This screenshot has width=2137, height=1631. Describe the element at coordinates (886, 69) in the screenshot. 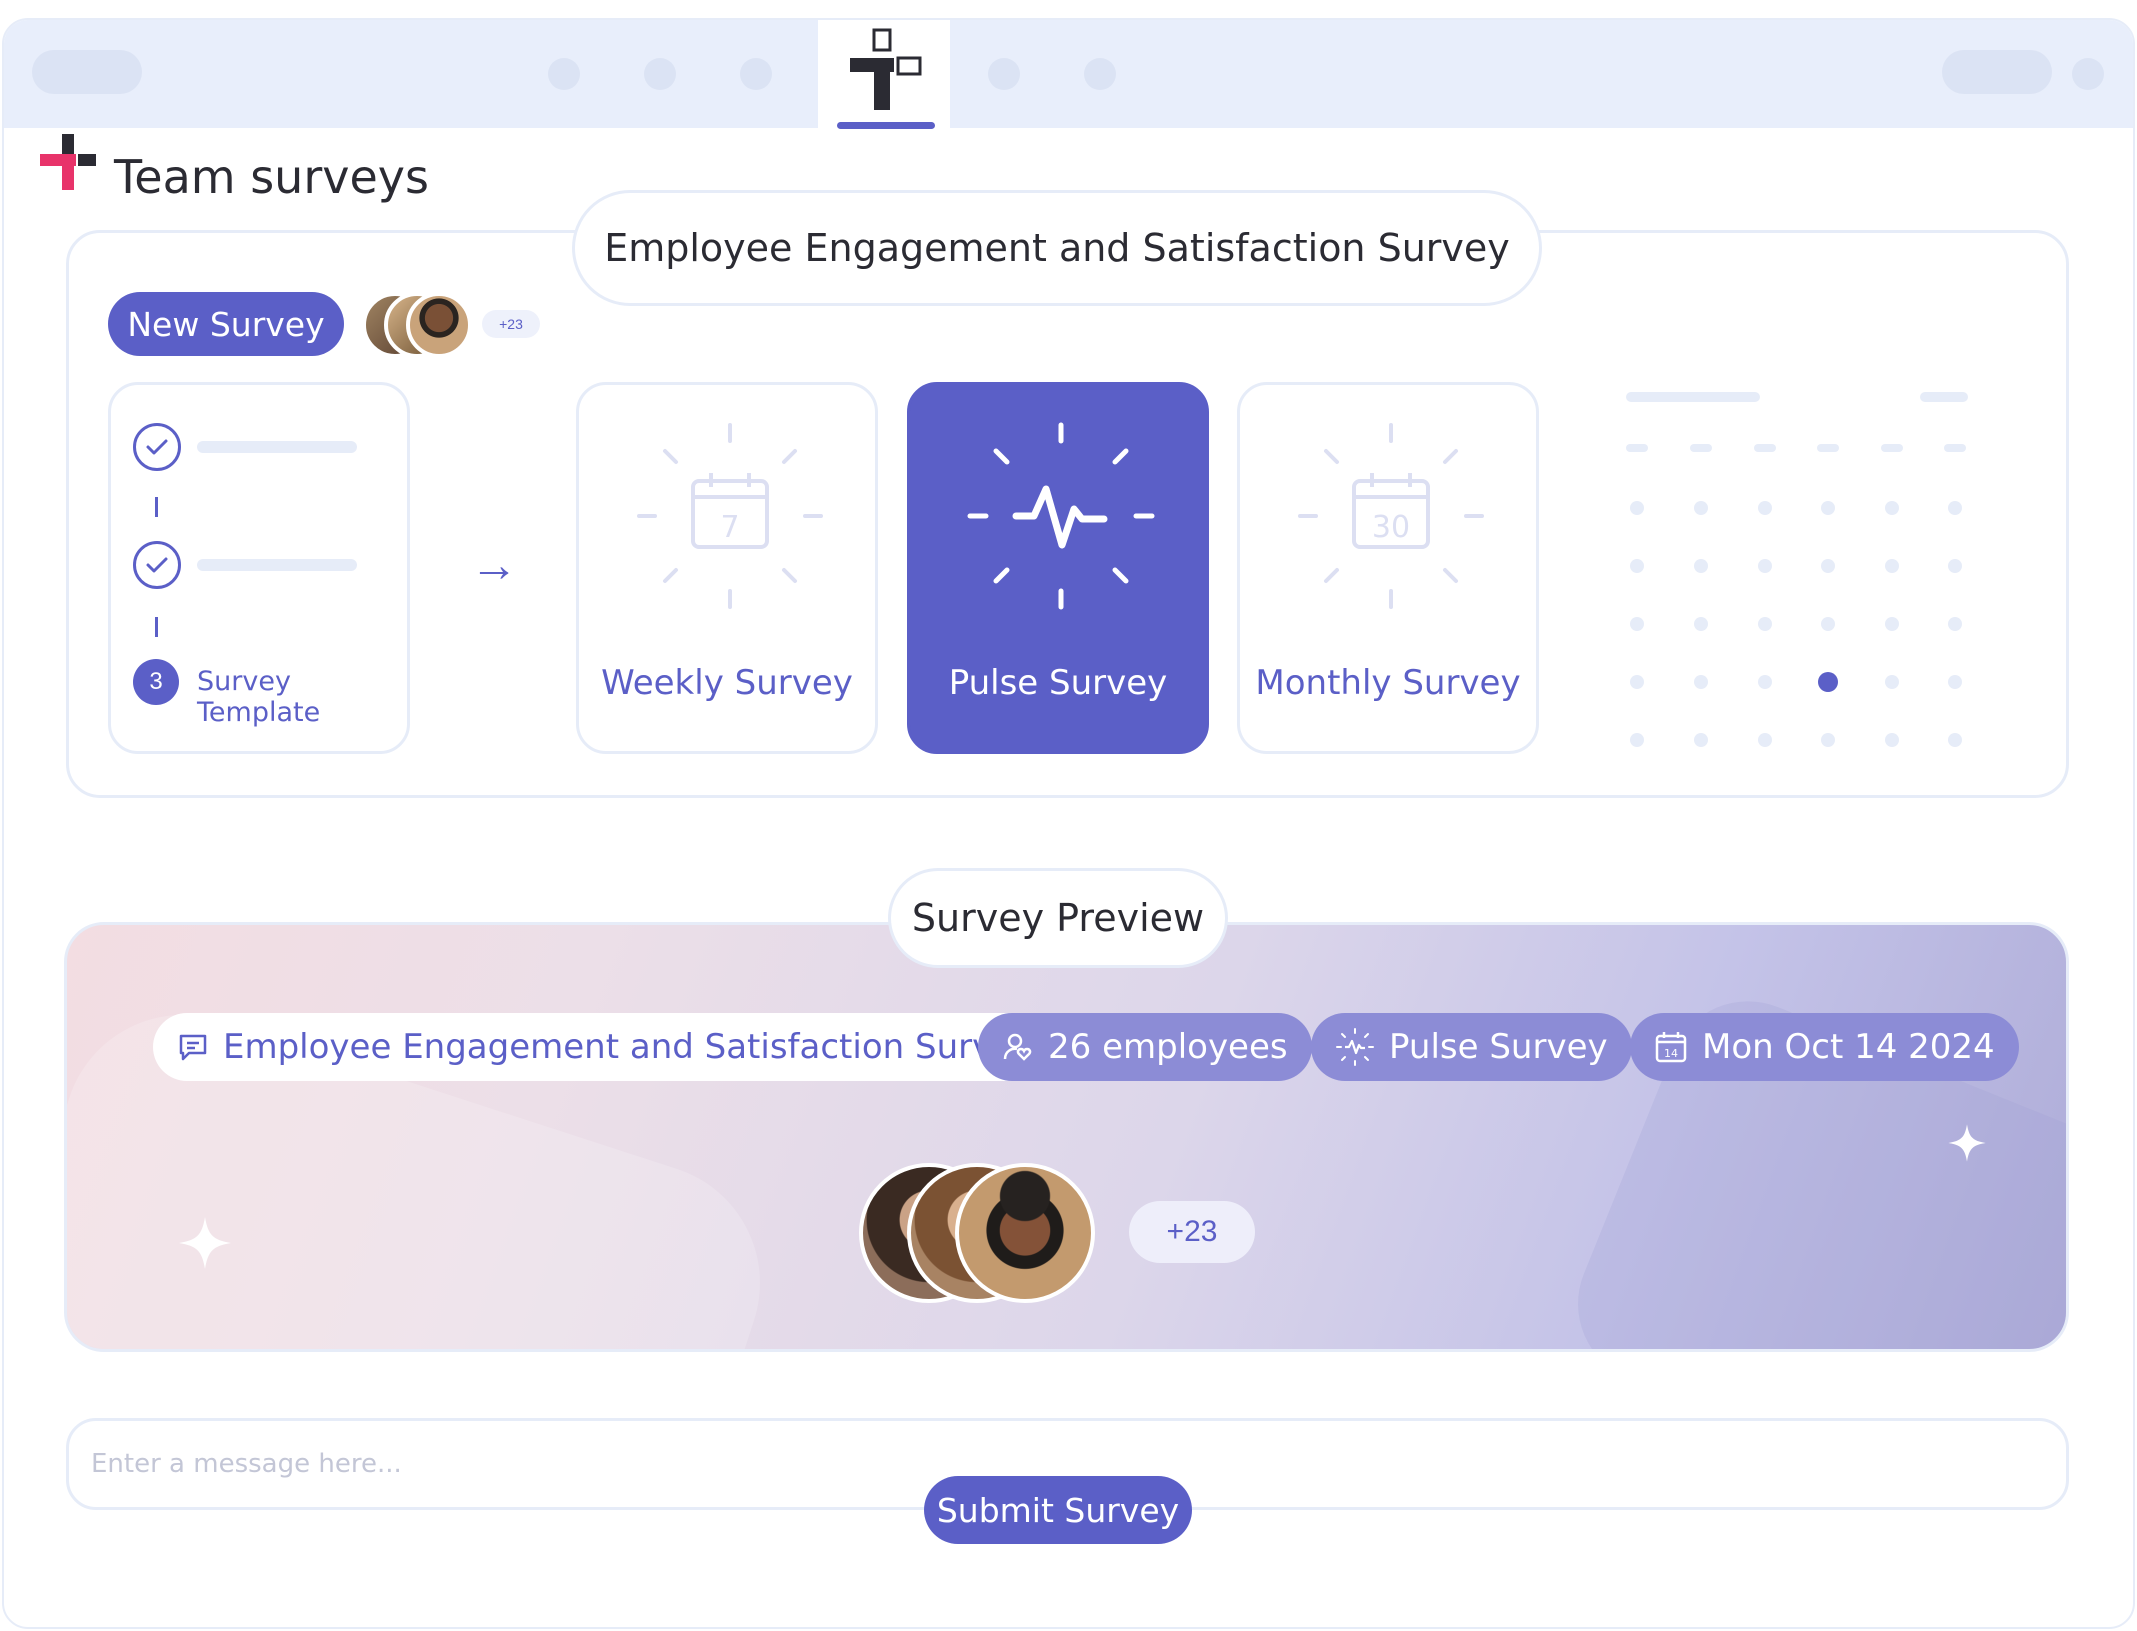

I see `app-logo-icon` at that location.